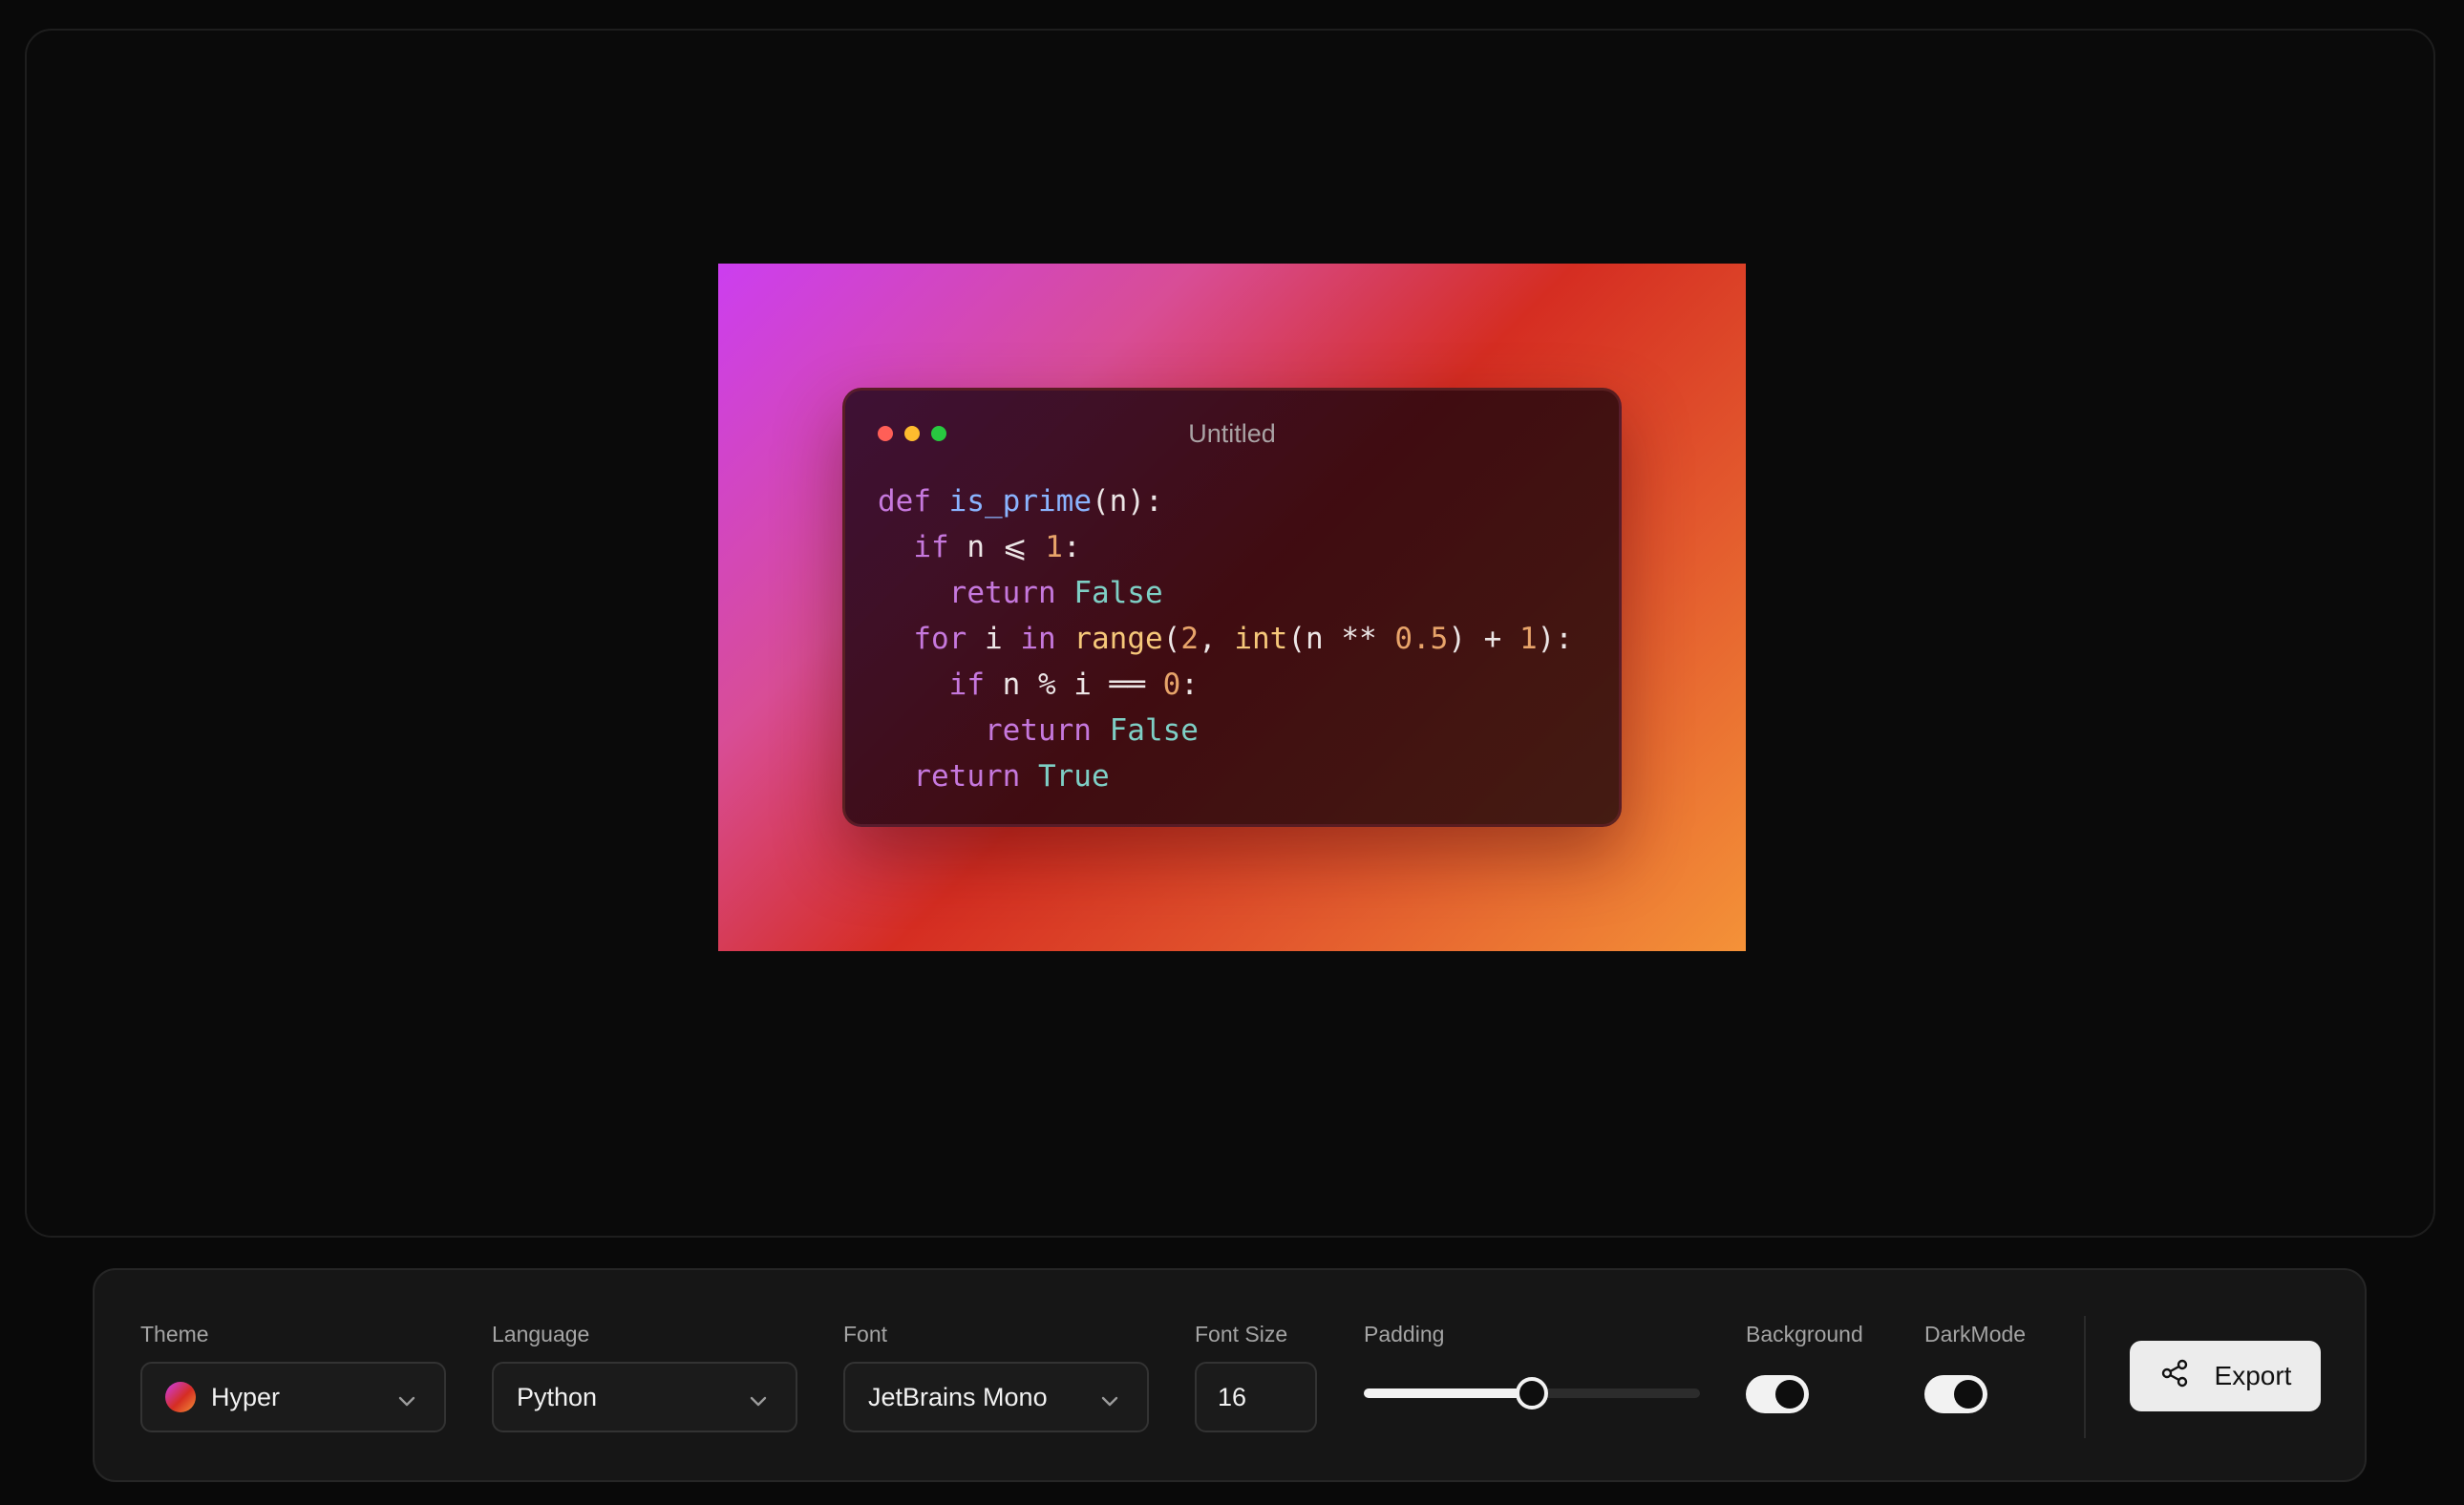 The width and height of the screenshot is (2464, 1505). What do you see at coordinates (1073, 777) in the screenshot?
I see `code-token: True` at bounding box center [1073, 777].